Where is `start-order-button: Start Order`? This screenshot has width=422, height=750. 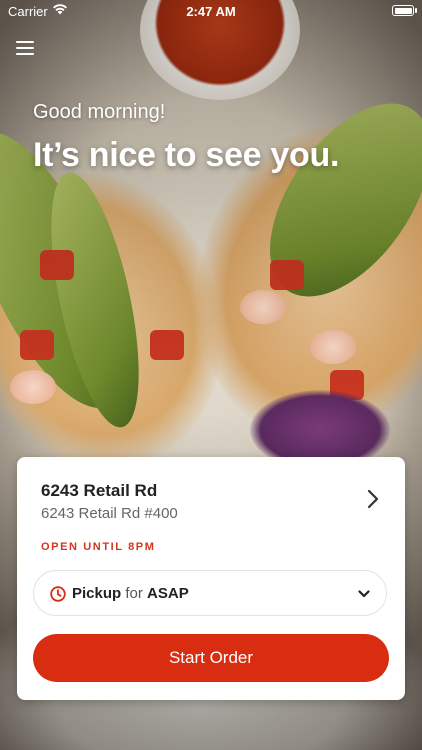
start-order-button: Start Order is located at coordinates (211, 658).